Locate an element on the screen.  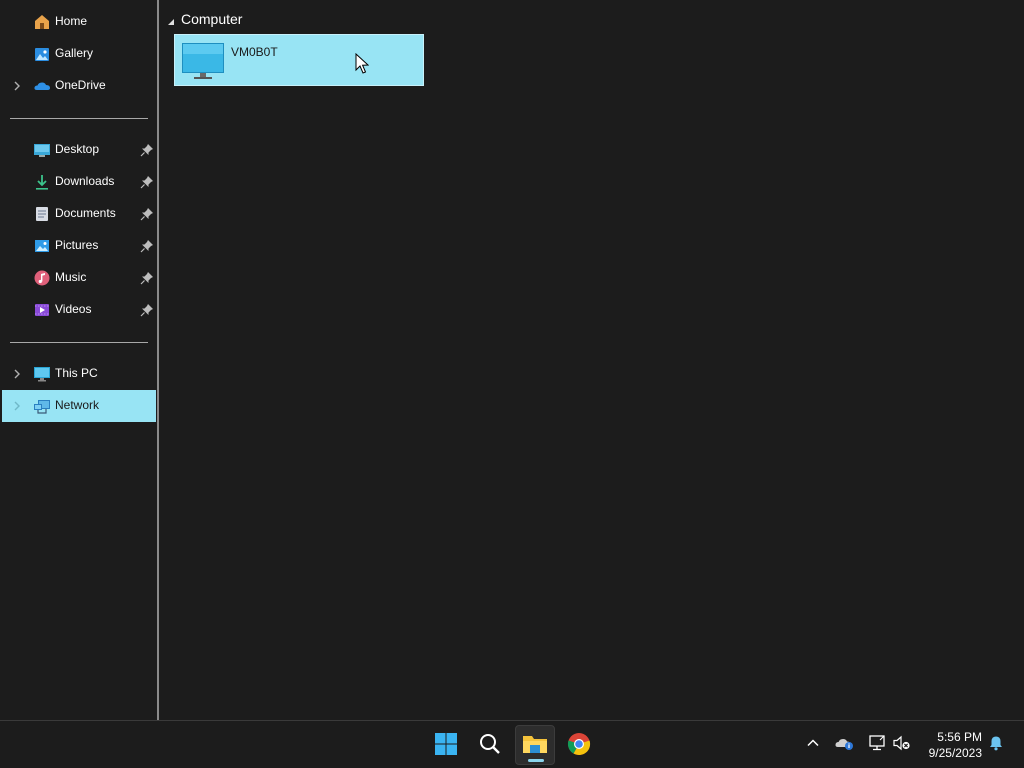
clock-time: 5:56 PM is located at coordinates (959, 737).